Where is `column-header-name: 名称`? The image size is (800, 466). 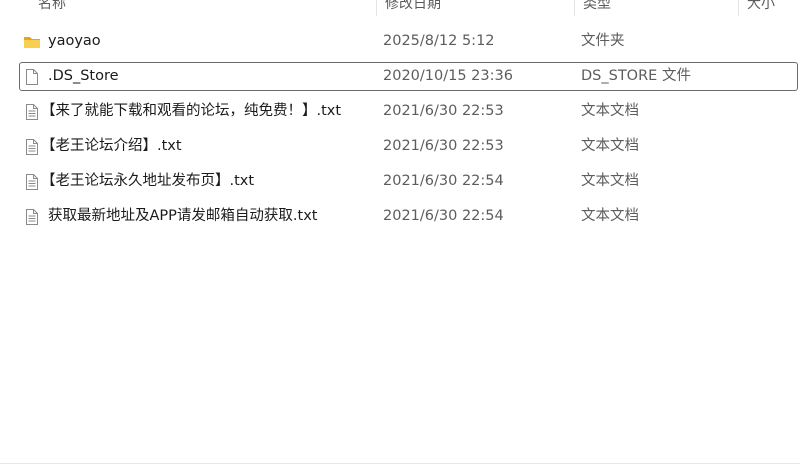
column-header-name: 名称 is located at coordinates (203, 8).